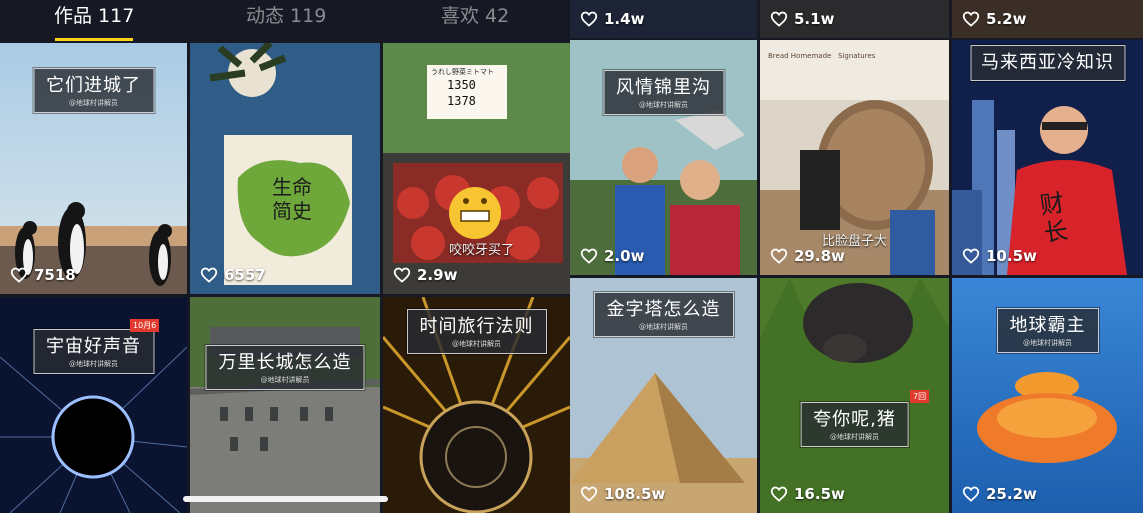  I want to click on caption-title: 马来西亚冷知识, so click(1047, 62).